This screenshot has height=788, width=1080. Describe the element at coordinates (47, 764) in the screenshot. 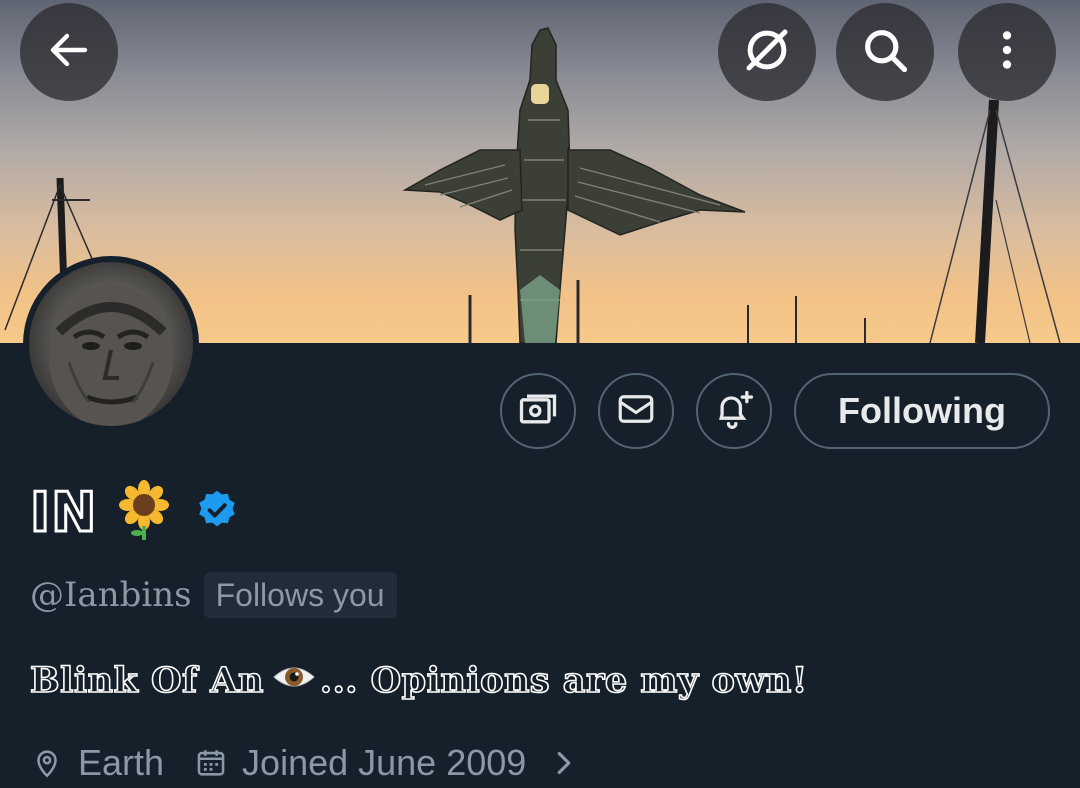

I see `location-pin-icon` at that location.